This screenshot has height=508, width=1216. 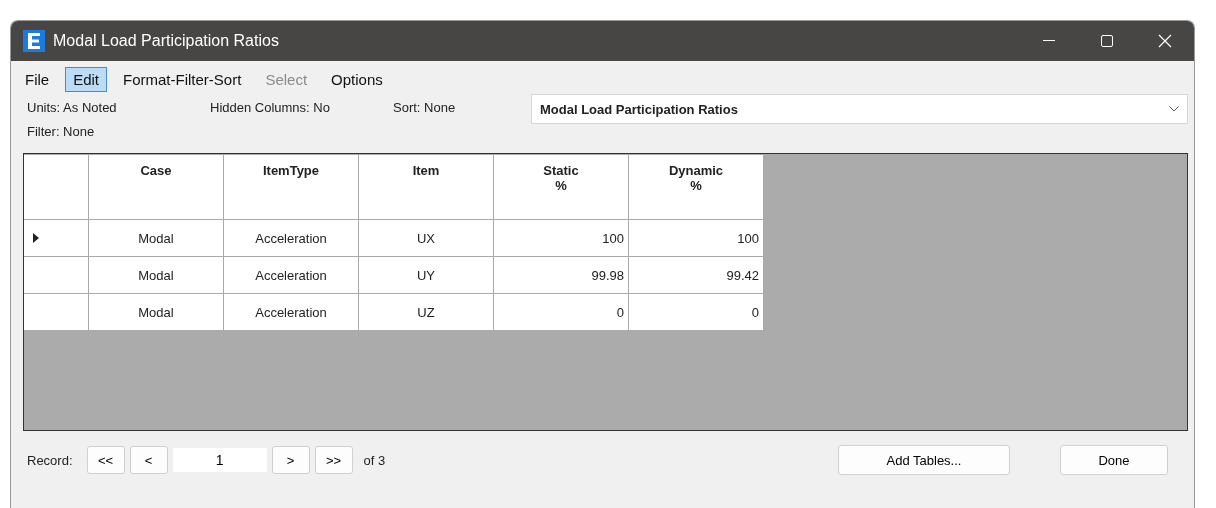 What do you see at coordinates (696, 275) in the screenshot?
I see `table-cell: 99.42` at bounding box center [696, 275].